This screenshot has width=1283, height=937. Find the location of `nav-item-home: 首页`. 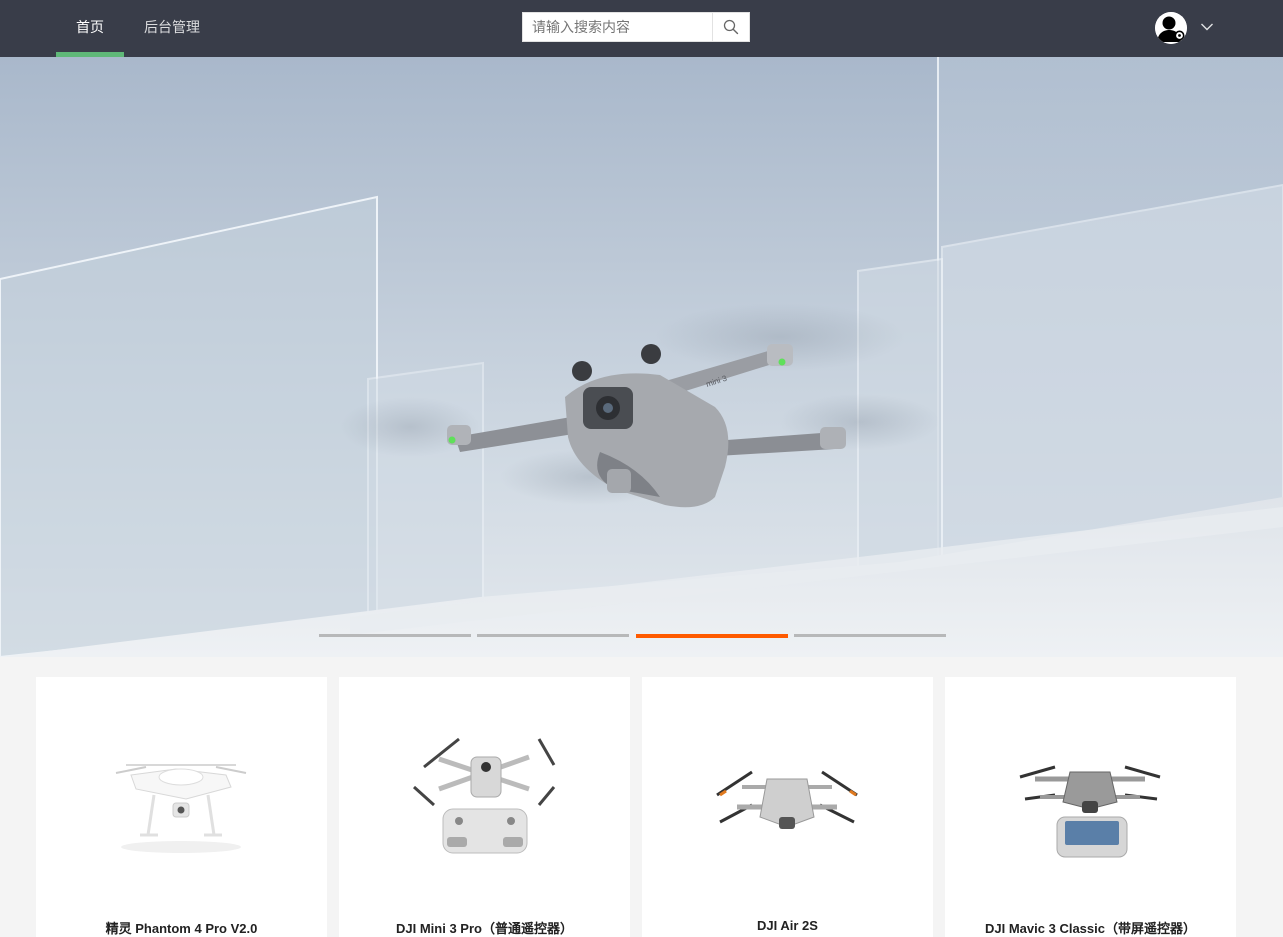

nav-item-home: 首页 is located at coordinates (90, 28).